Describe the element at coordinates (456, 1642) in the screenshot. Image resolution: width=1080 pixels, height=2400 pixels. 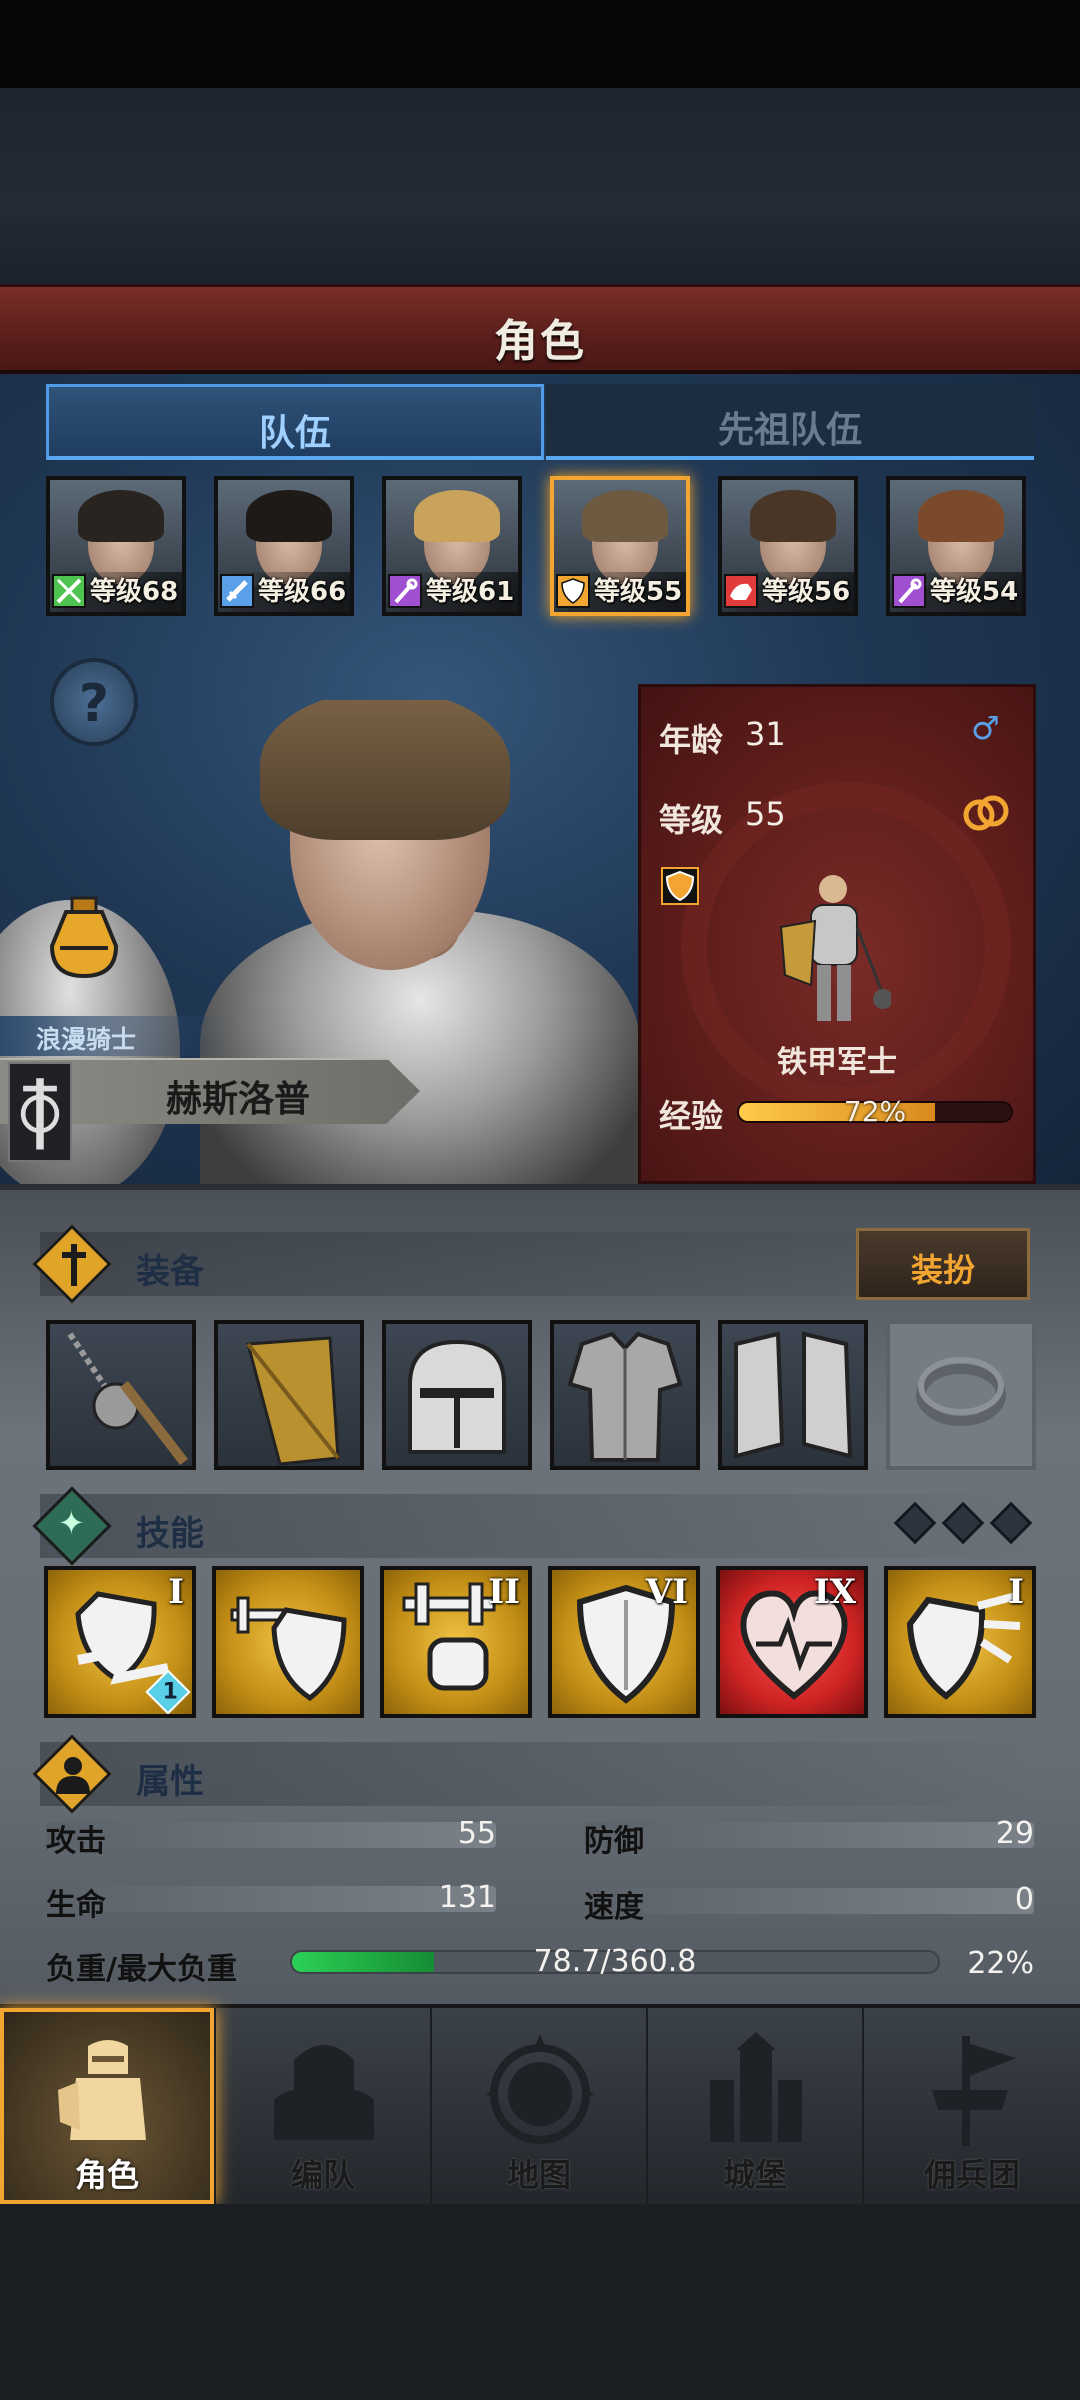
I see `skill-slot: II` at that location.